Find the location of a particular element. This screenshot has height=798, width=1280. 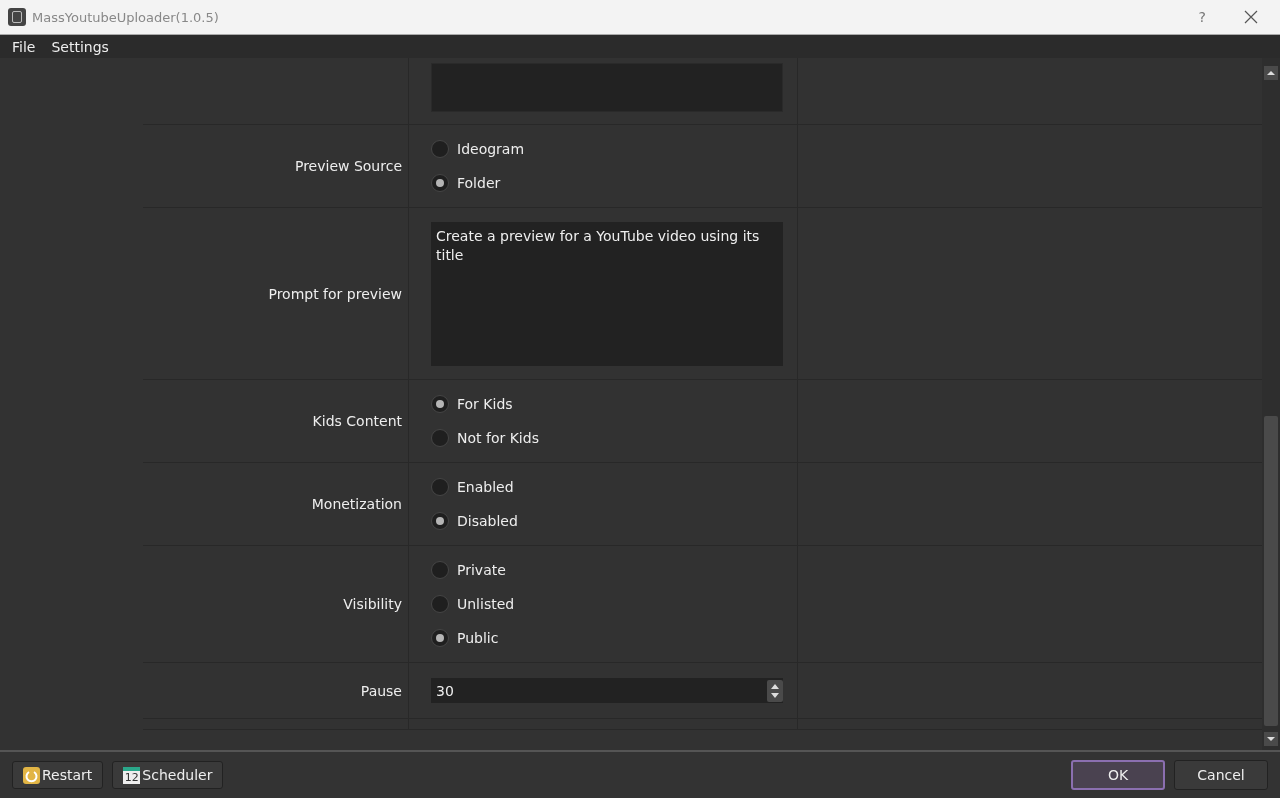

footer-button: 12 Scheduler is located at coordinates (168, 775).